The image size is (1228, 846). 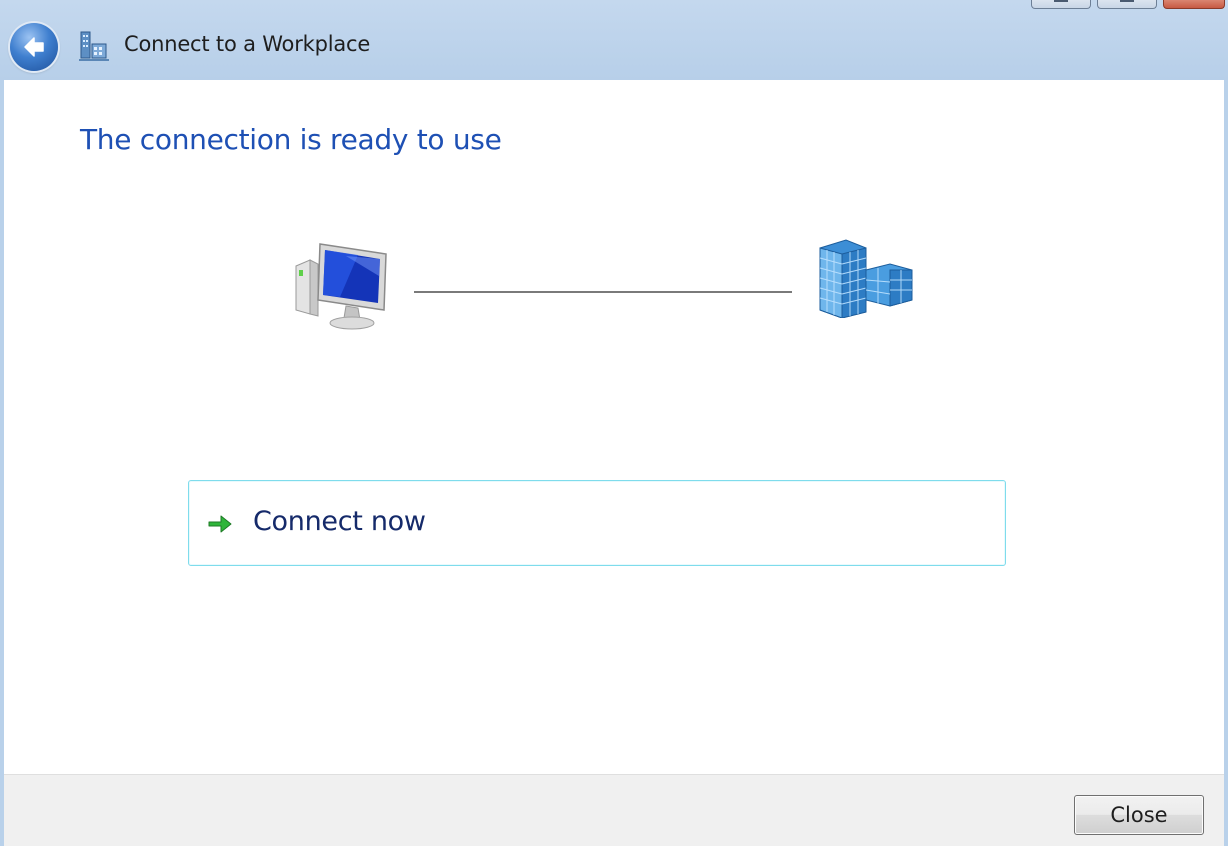 I want to click on page-heading: The connection is ready to use, so click(x=291, y=139).